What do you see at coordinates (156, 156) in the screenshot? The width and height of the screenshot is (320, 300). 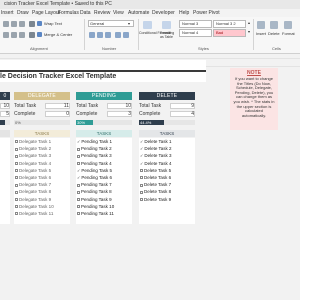 I see `delete-task-row: ✓Delete Task 3` at bounding box center [156, 156].